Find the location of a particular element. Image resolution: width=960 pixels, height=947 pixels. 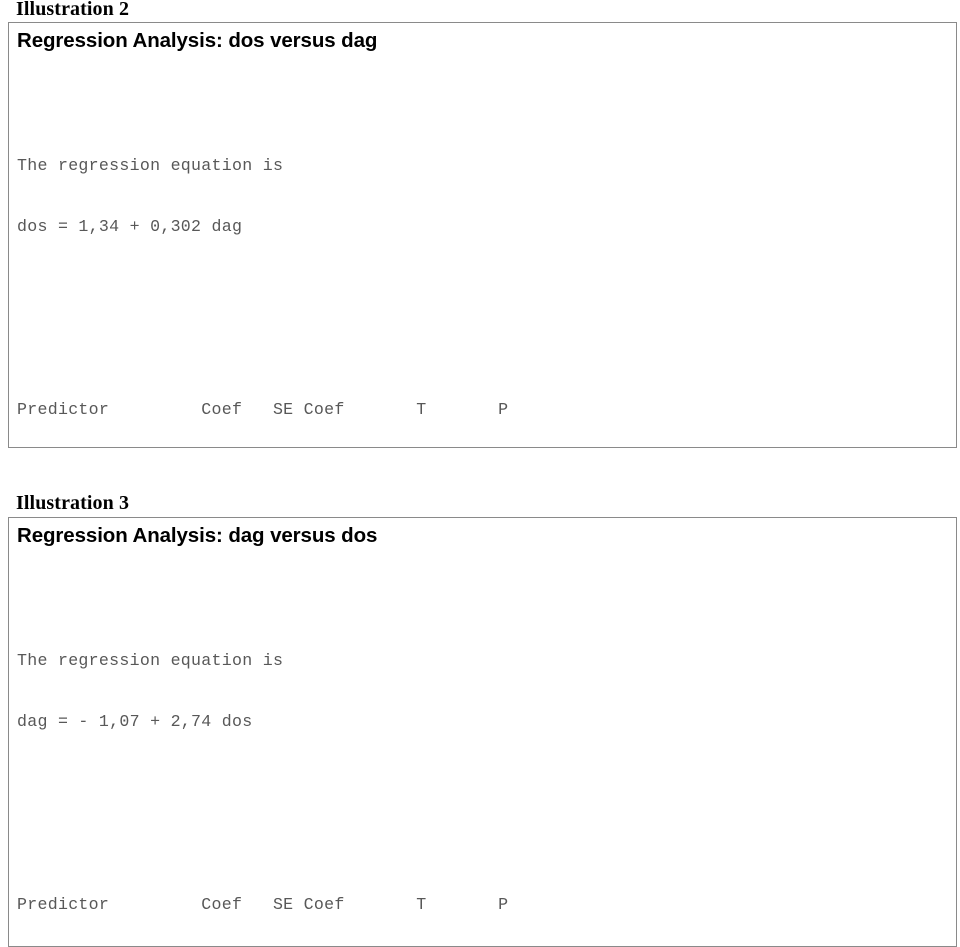

regression-equation-3: dag = - 1,07 + 2,74 dos is located at coordinates (135, 722).